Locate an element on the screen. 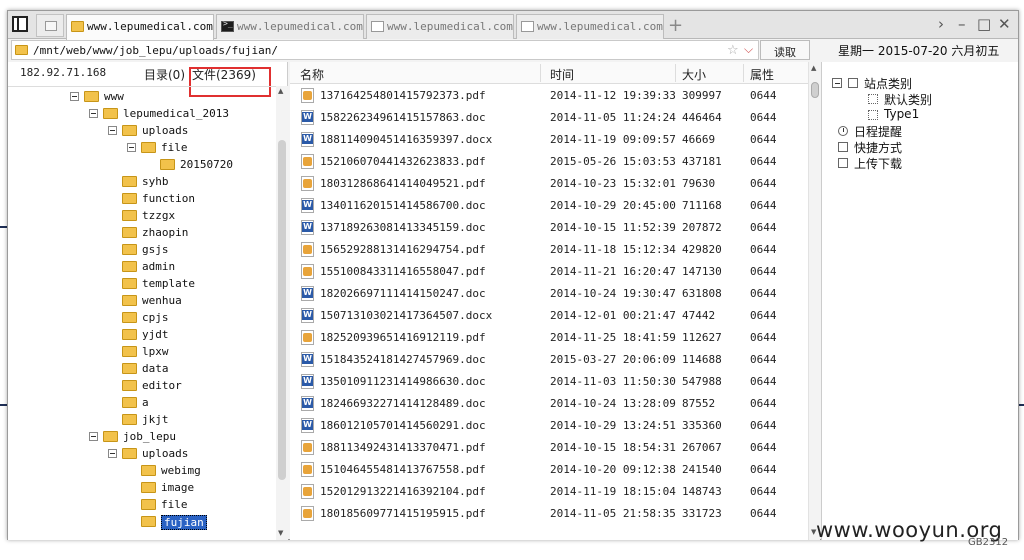  maximize-icon: □ is located at coordinates (984, 24).